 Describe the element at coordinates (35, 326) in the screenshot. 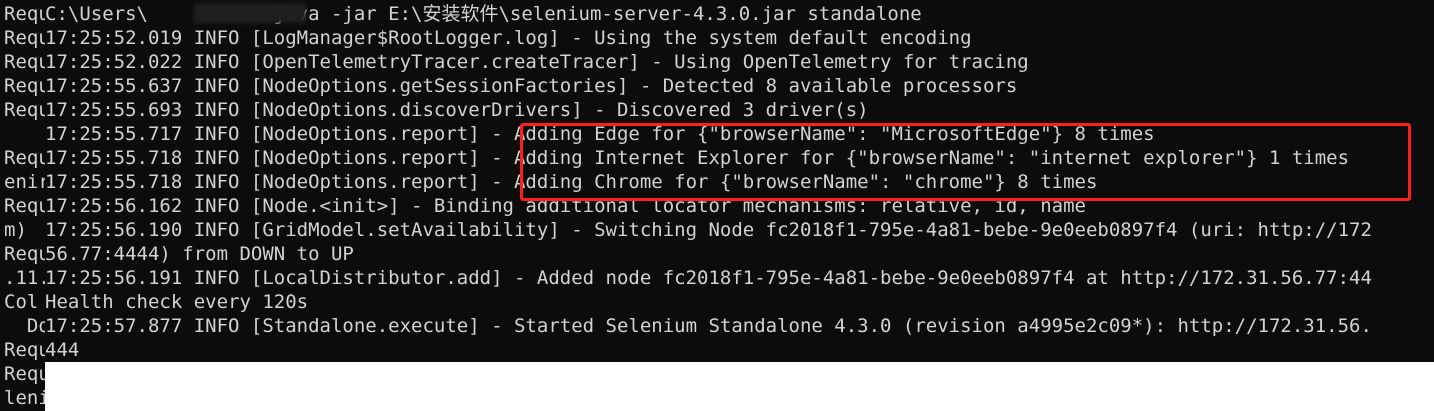

I see `strip-line: Do` at that location.